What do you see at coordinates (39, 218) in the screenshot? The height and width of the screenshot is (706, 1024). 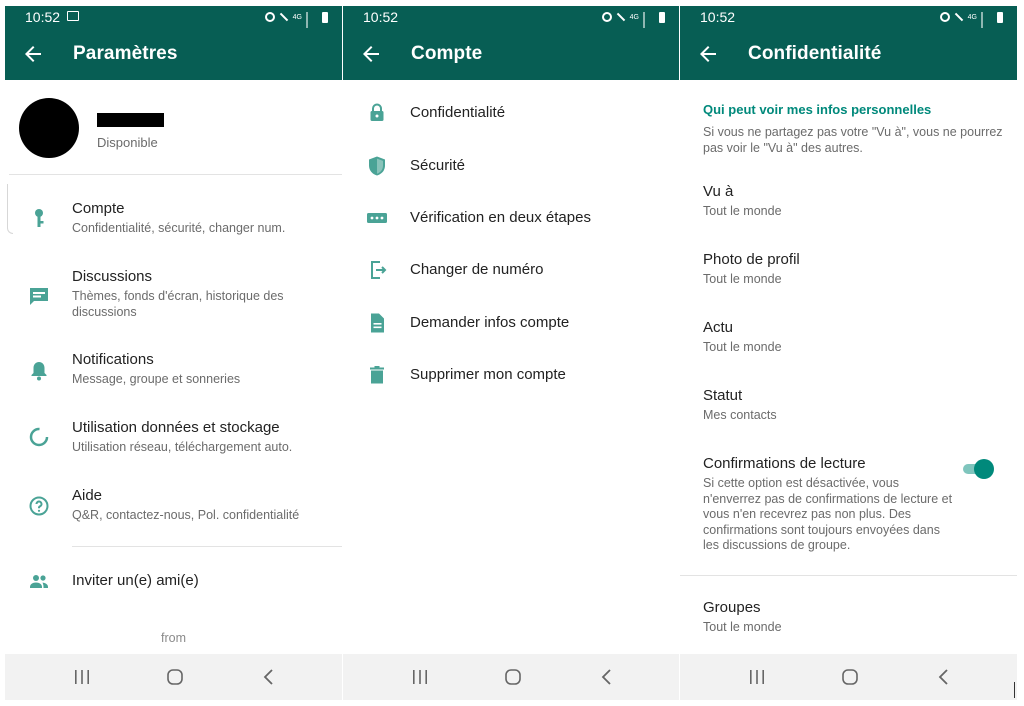 I see `key-icon` at bounding box center [39, 218].